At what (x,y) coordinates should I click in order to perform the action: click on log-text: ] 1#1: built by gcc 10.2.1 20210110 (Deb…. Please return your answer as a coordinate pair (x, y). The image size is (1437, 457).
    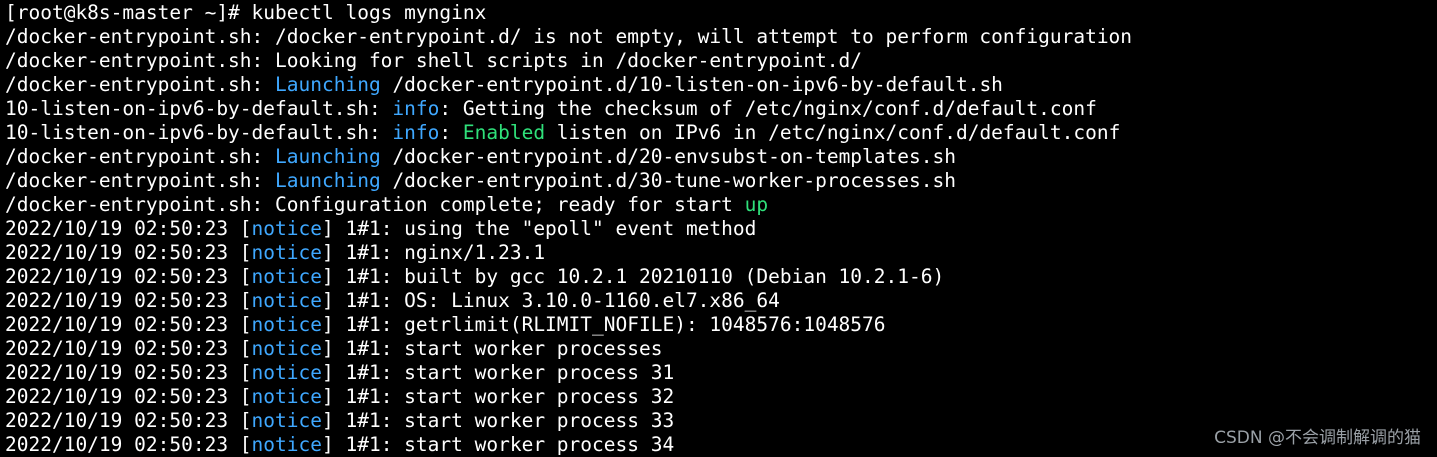
    Looking at the image, I should click on (633, 276).